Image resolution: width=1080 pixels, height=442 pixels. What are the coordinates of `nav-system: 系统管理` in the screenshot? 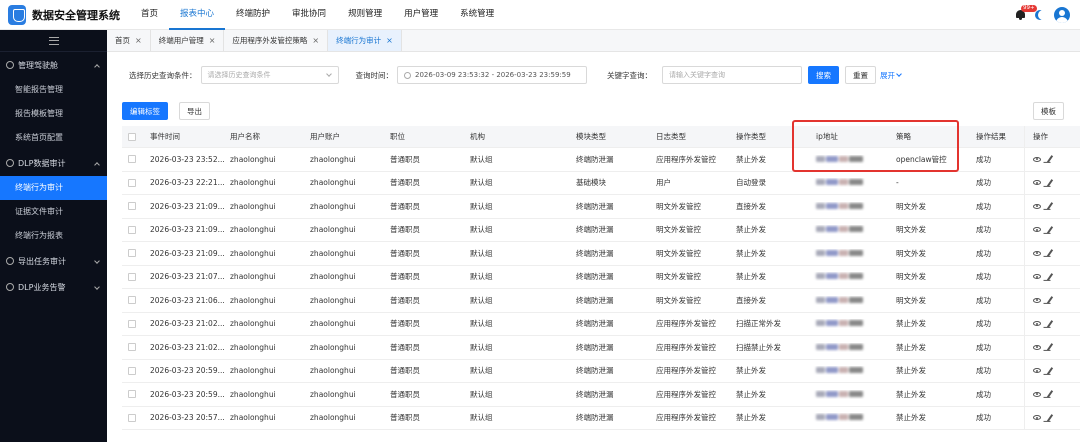 It's located at (477, 15).